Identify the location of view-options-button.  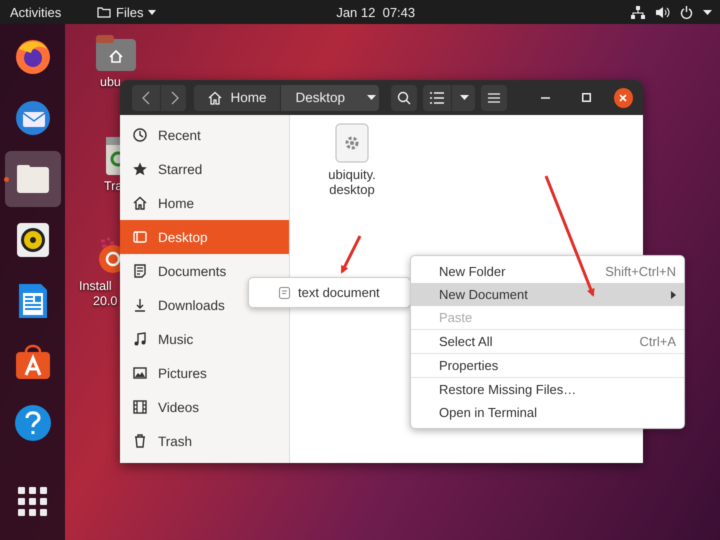
(463, 97).